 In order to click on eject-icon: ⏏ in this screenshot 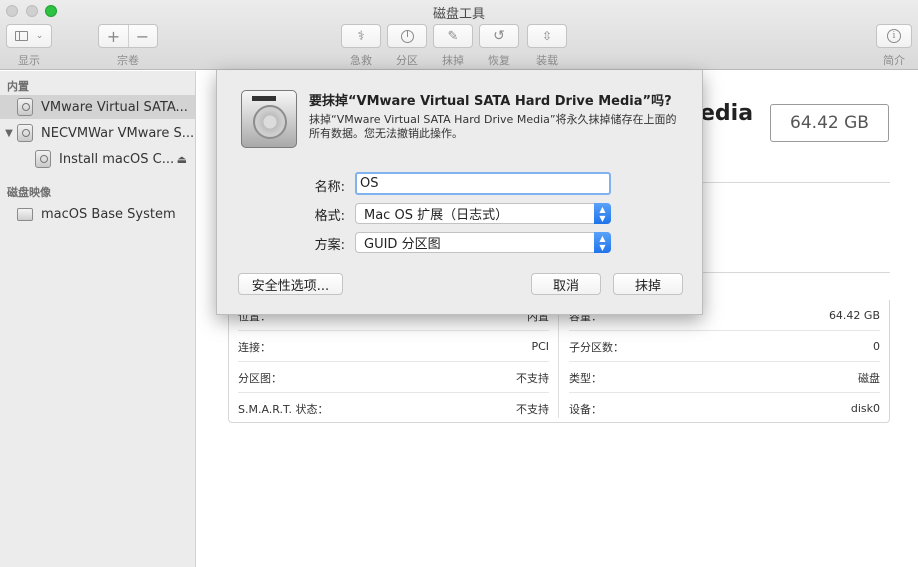, I will do `click(182, 159)`.